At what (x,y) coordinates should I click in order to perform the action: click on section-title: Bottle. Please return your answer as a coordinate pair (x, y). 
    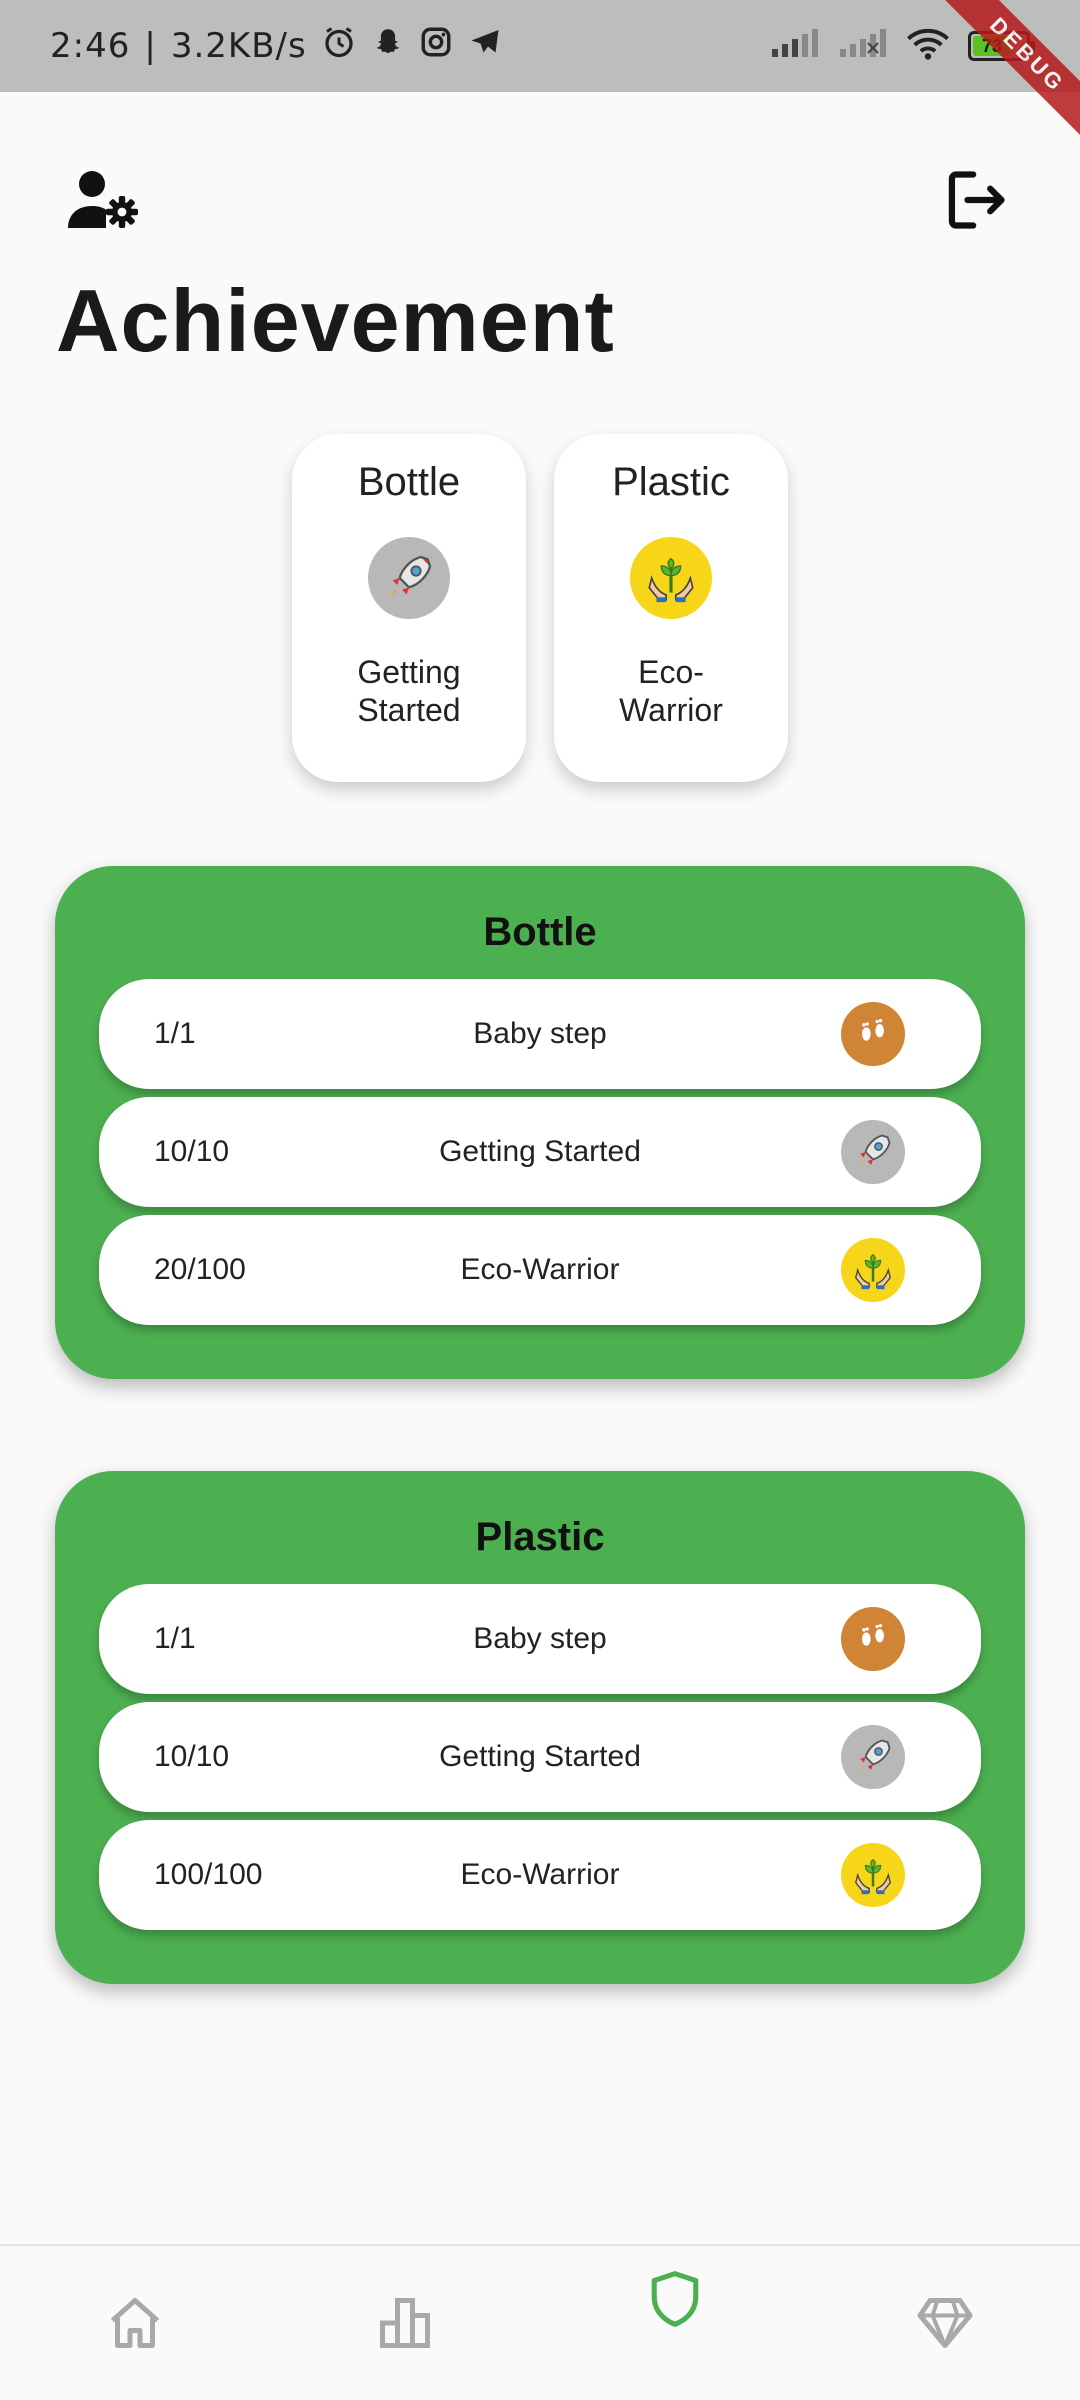
    Looking at the image, I should click on (540, 932).